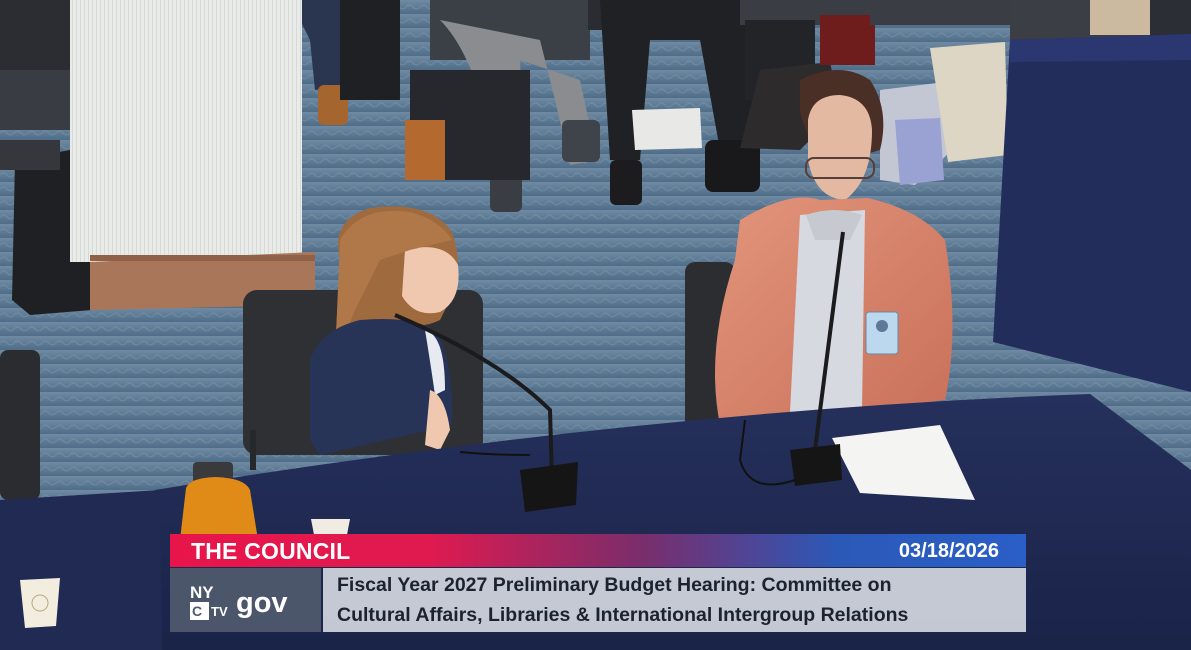  Describe the element at coordinates (262, 603) in the screenshot. I see `logo-gov-text: gov` at that location.